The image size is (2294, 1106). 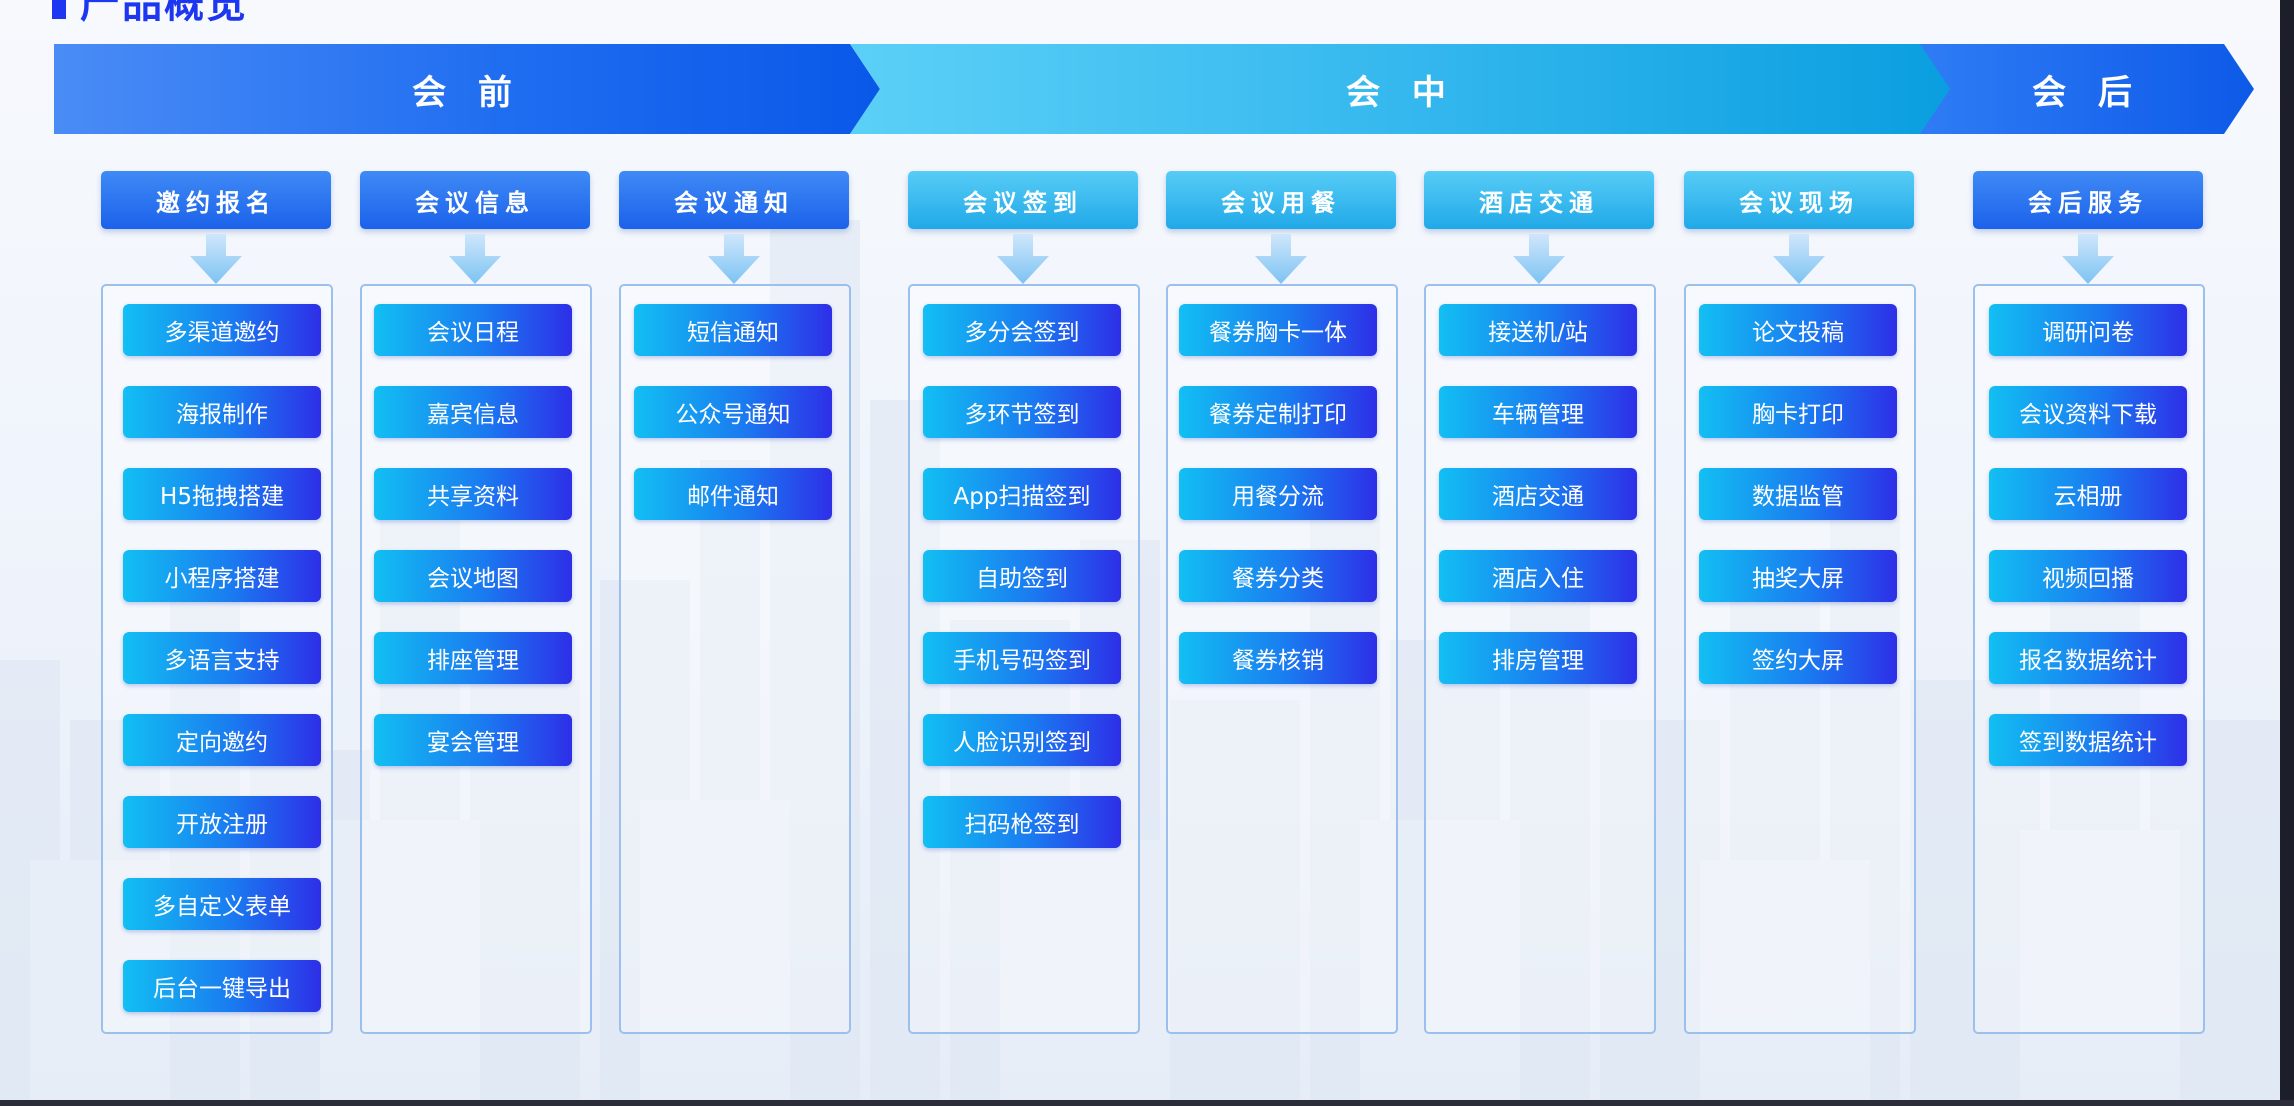 I want to click on feature-item: 共享资料, so click(x=473, y=494).